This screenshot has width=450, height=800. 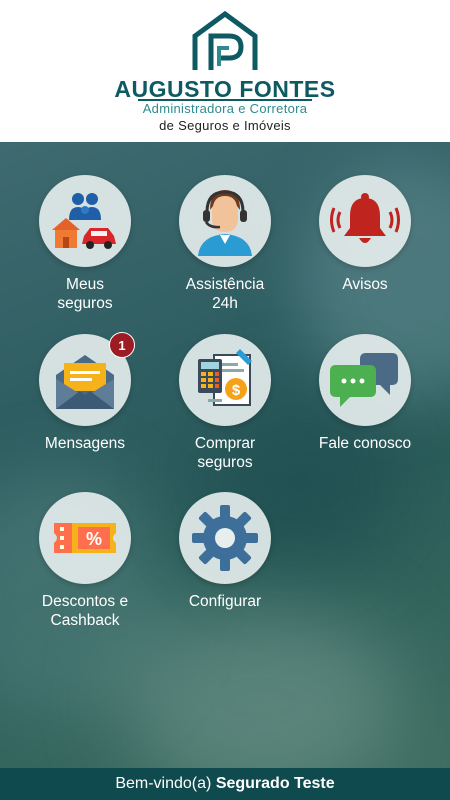 I want to click on envelope-icon, so click(x=85, y=382).